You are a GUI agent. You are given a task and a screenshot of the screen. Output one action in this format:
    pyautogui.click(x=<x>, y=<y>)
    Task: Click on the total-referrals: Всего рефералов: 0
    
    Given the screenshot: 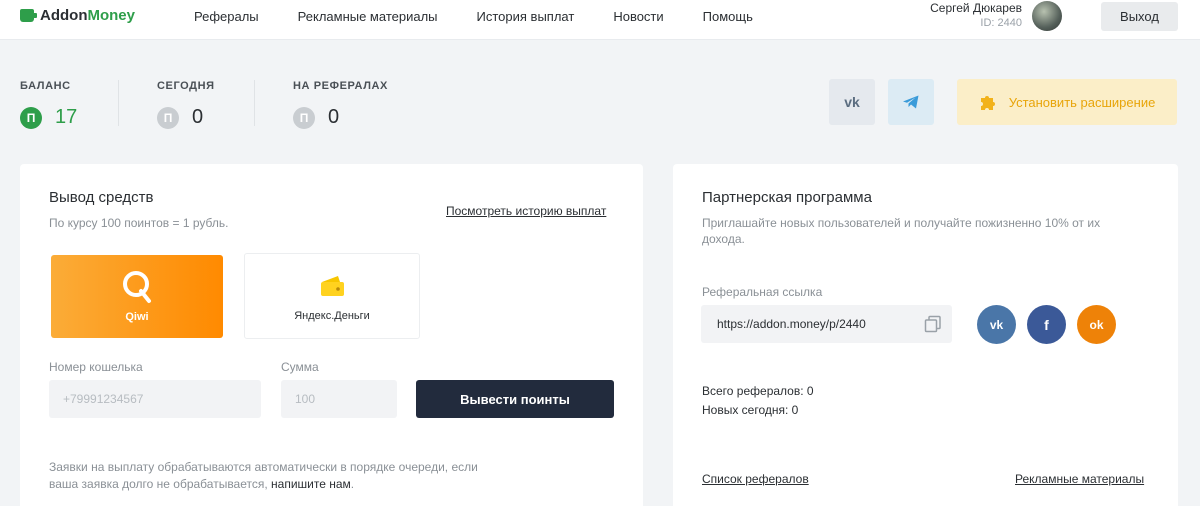 What is the action you would take?
    pyautogui.click(x=758, y=391)
    